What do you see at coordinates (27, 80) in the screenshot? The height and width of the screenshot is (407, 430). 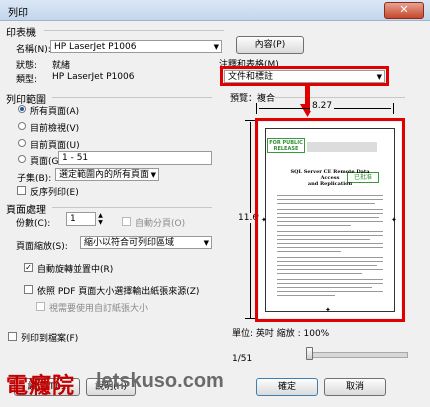 I see `printer-type-label: 類型:` at bounding box center [27, 80].